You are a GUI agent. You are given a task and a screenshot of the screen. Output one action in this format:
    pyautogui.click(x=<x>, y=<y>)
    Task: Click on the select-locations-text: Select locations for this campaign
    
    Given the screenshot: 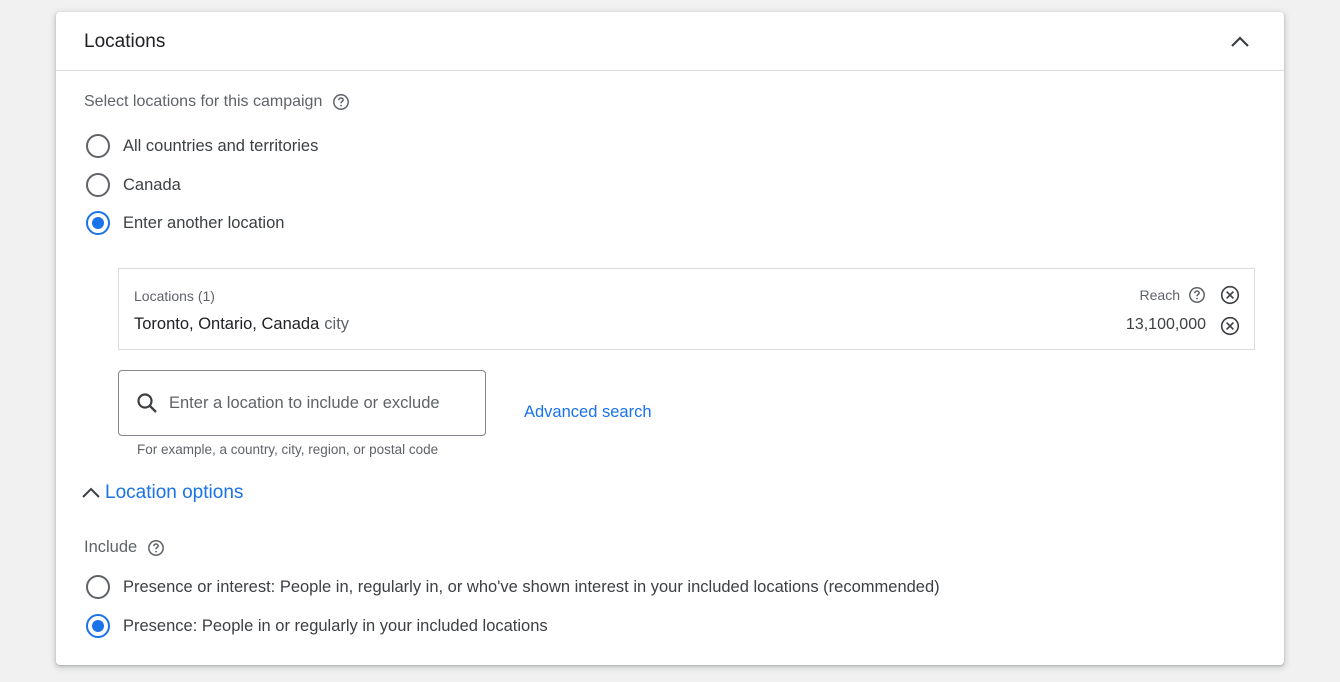 What is the action you would take?
    pyautogui.click(x=203, y=101)
    